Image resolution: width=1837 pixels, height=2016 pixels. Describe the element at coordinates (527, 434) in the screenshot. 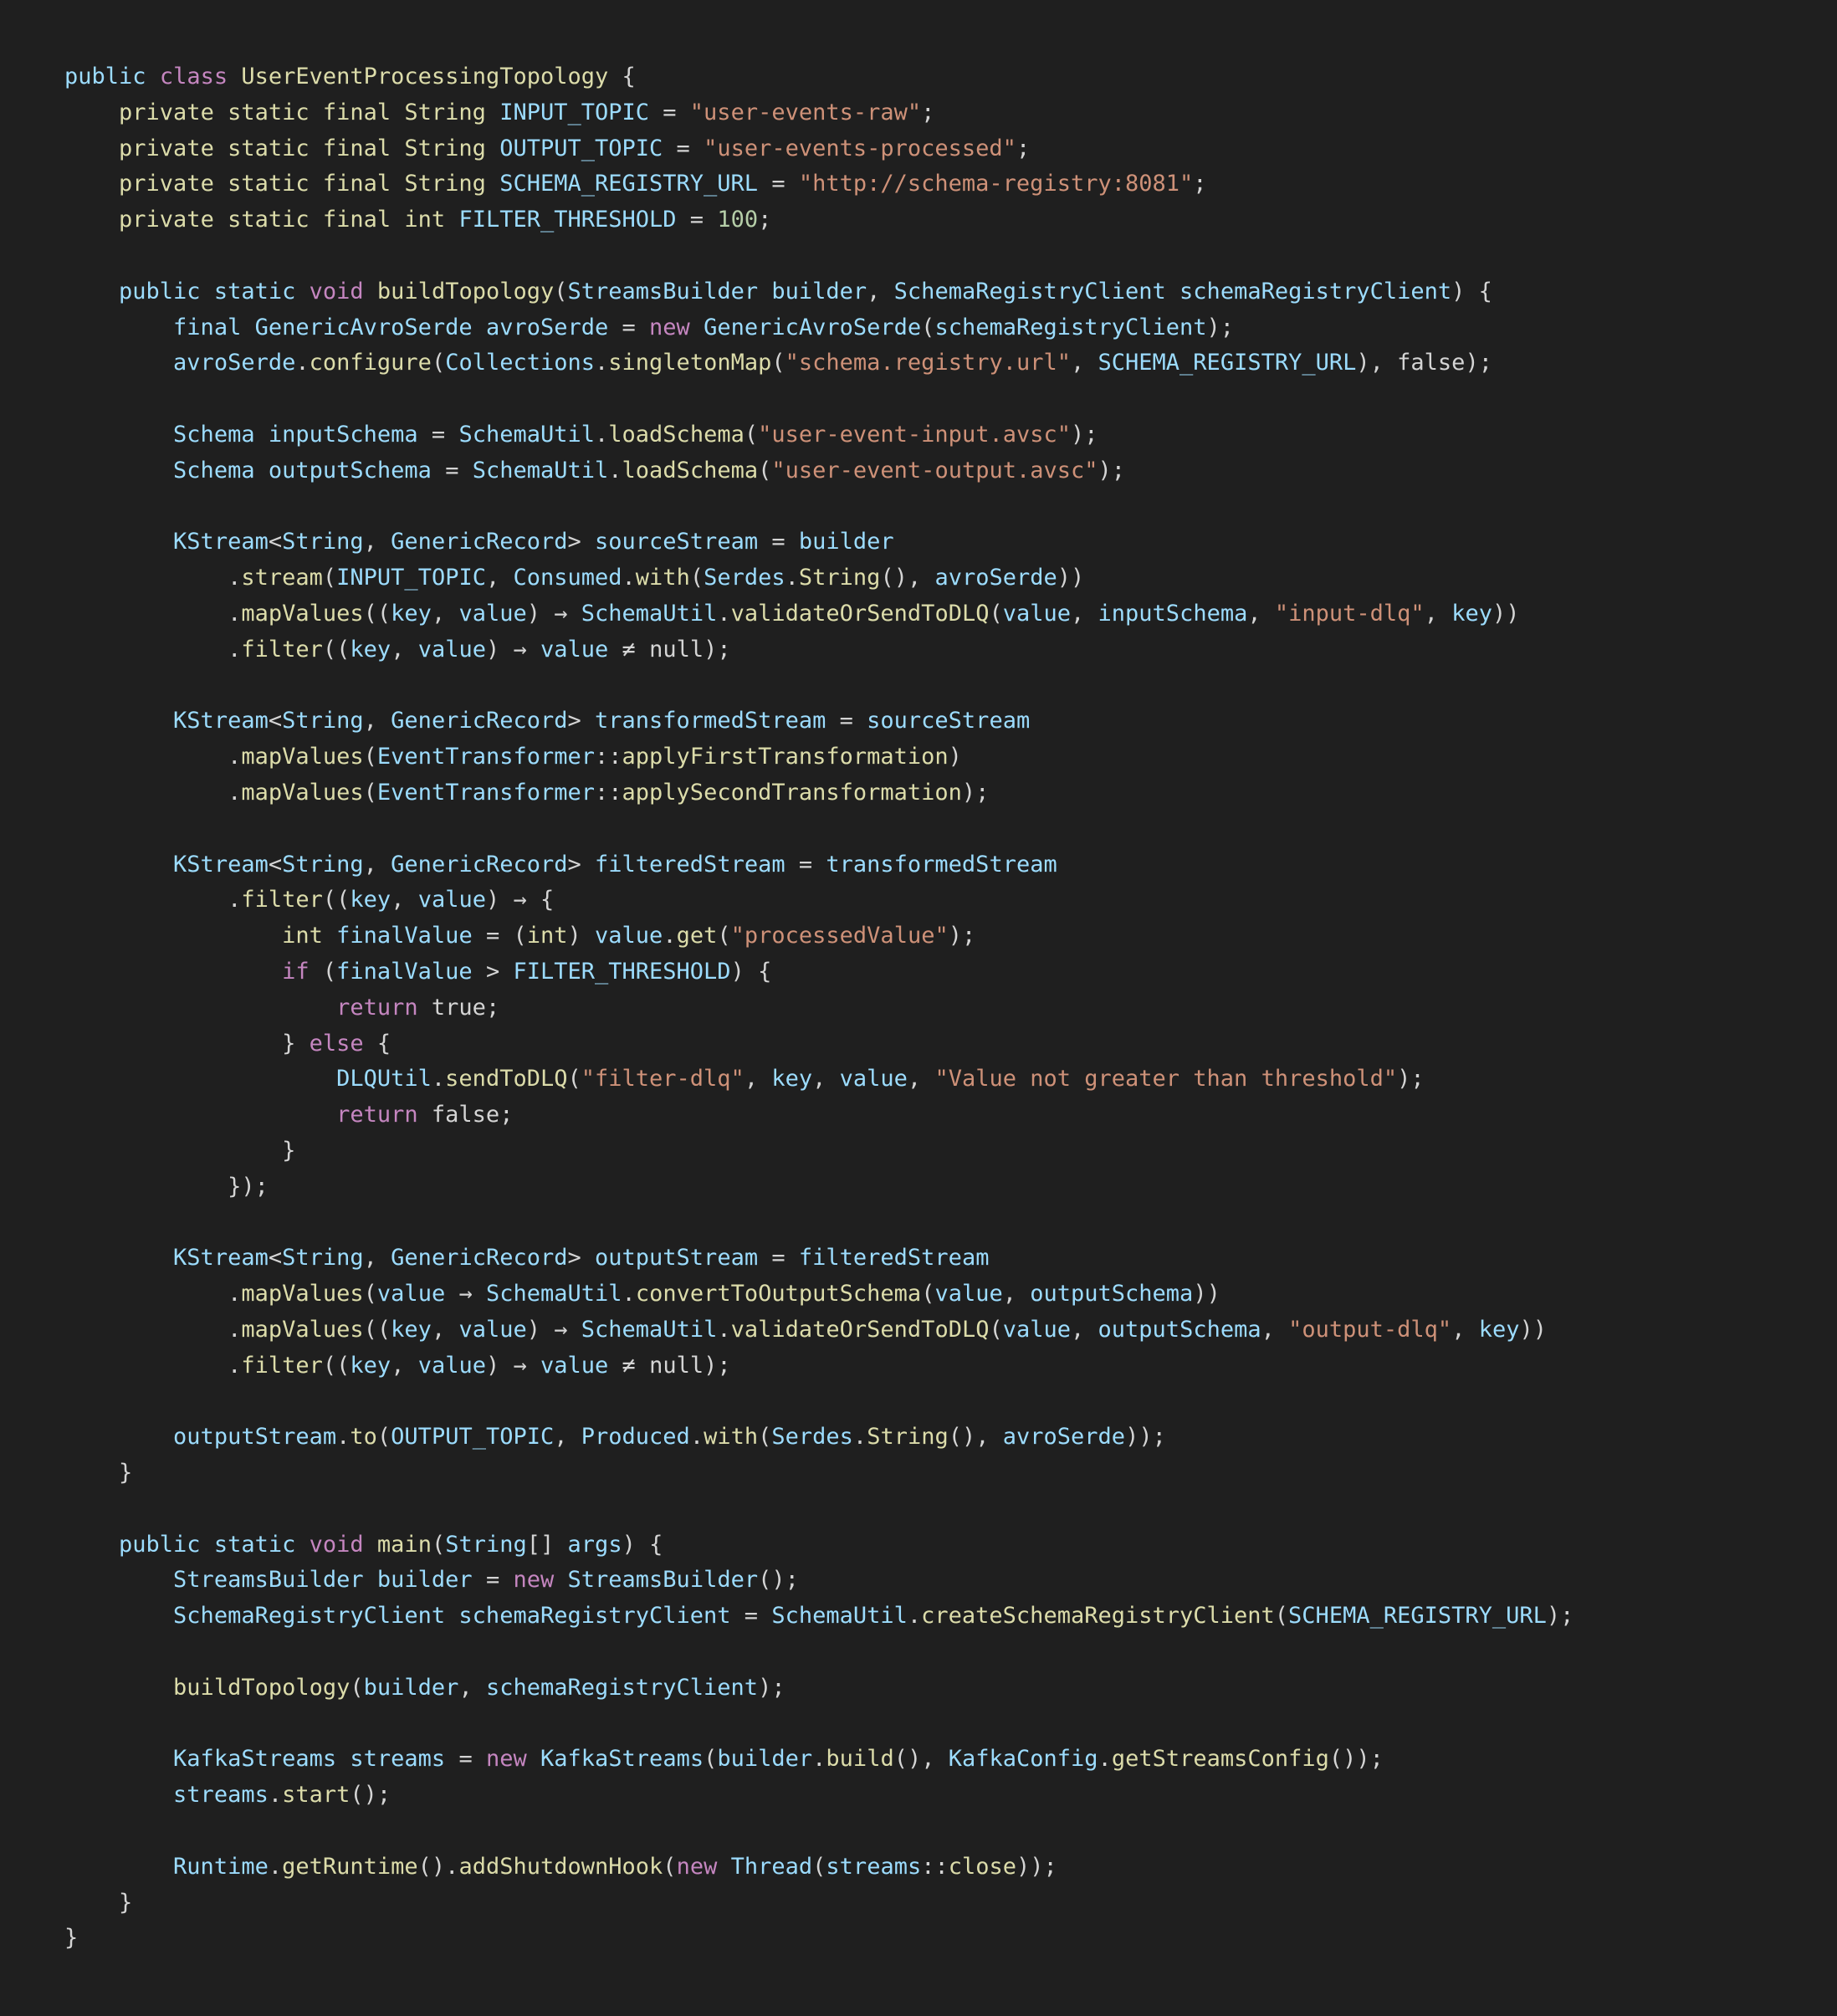

I see `code-token: SchemaUtil` at that location.